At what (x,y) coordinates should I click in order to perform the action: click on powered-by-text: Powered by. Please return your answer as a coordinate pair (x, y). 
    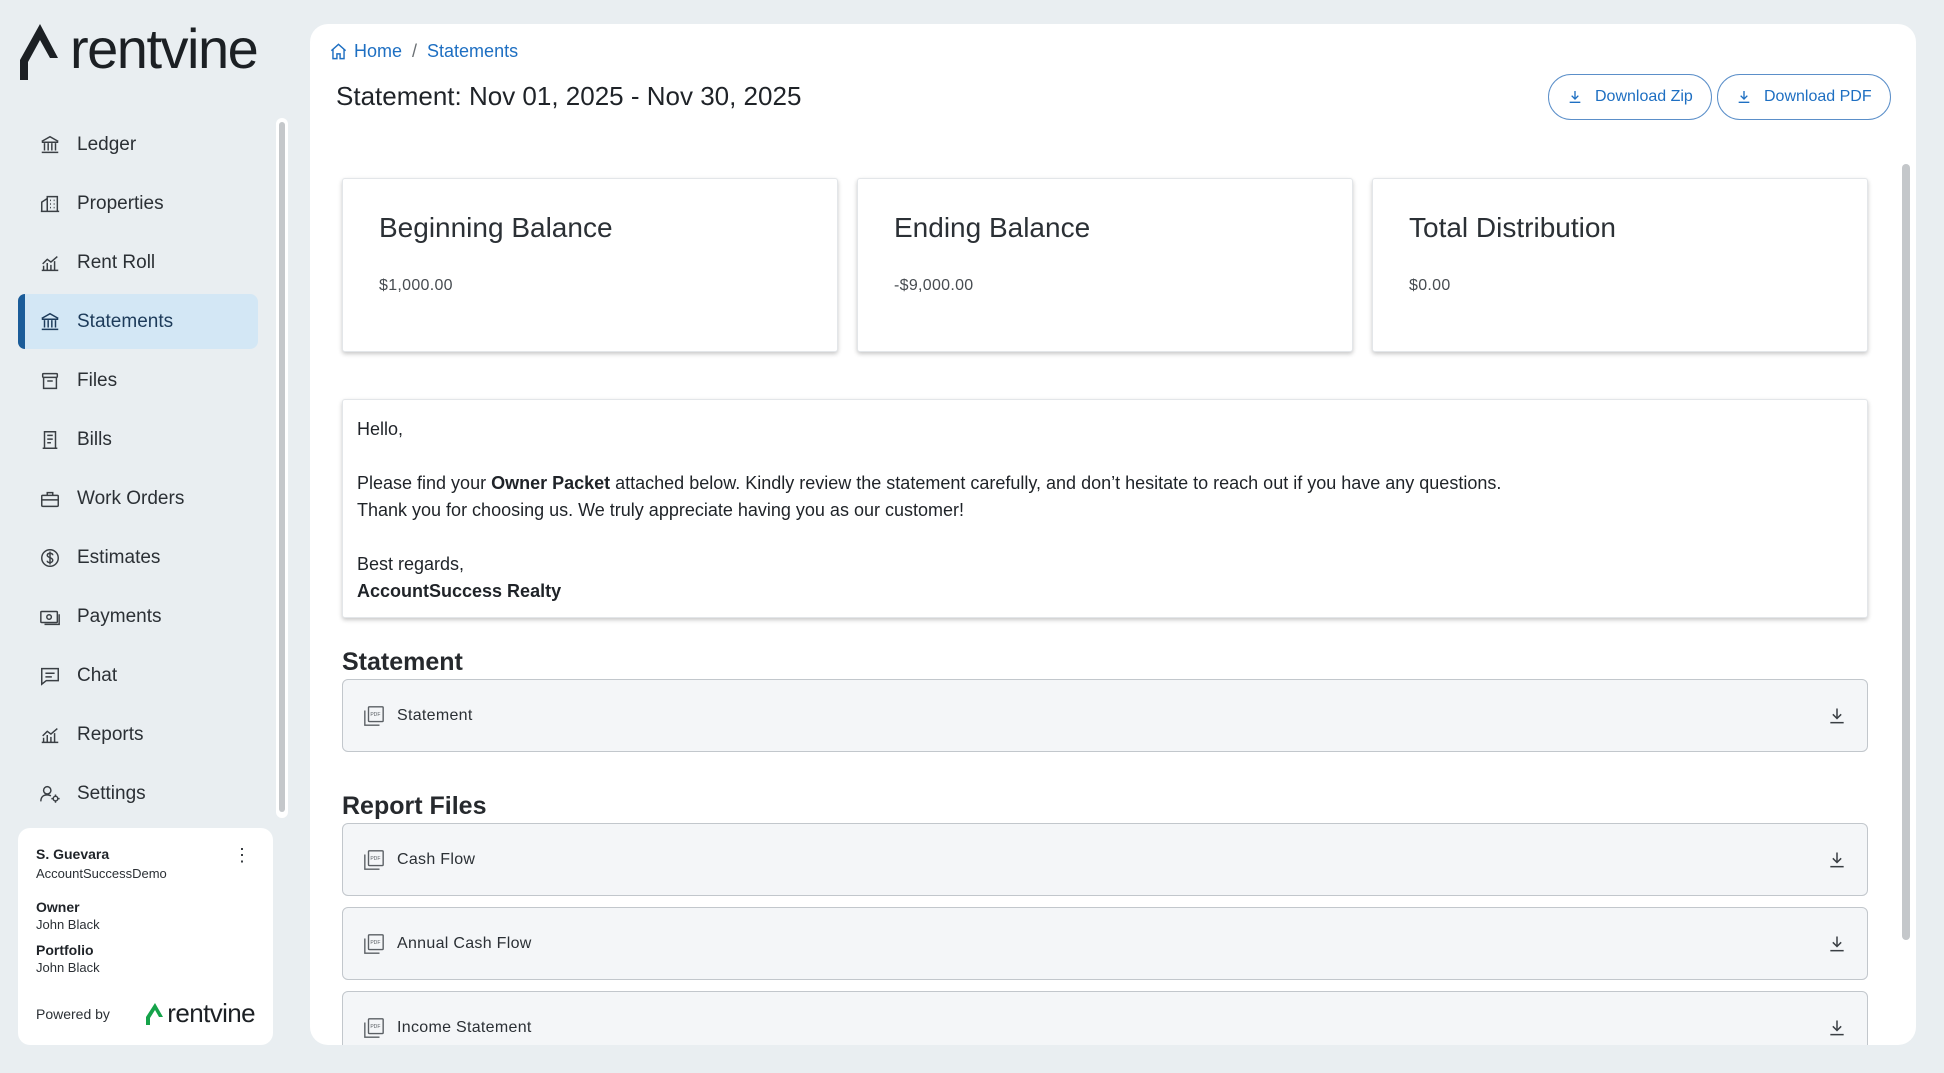
    Looking at the image, I should click on (73, 1014).